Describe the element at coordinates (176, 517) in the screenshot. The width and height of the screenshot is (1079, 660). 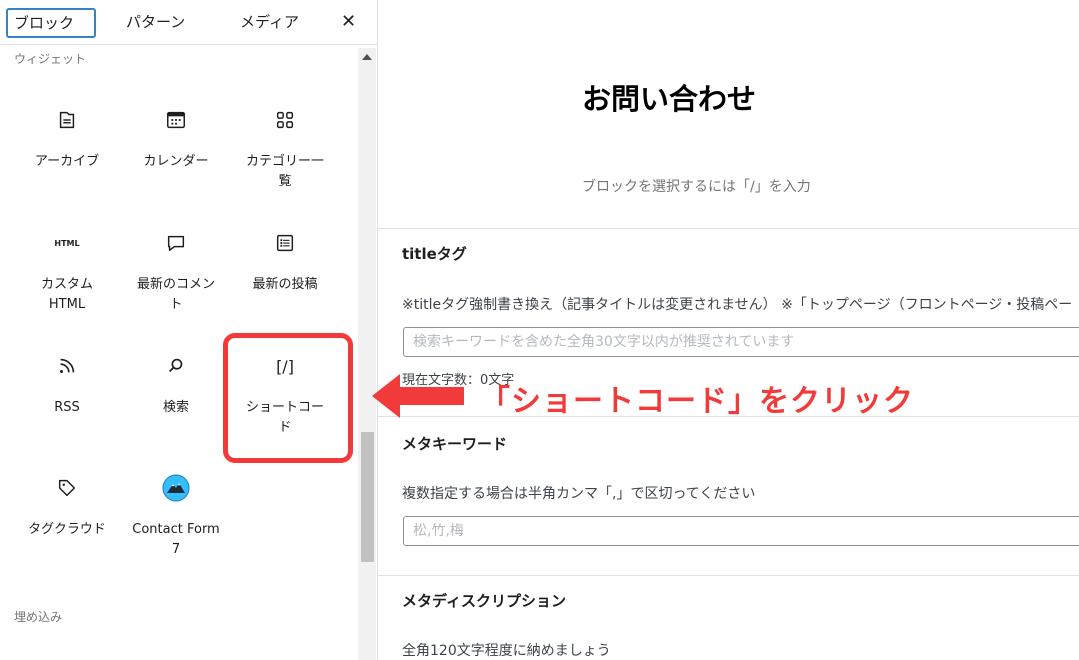
I see `block-contact-form-7: Contact Form 7` at that location.